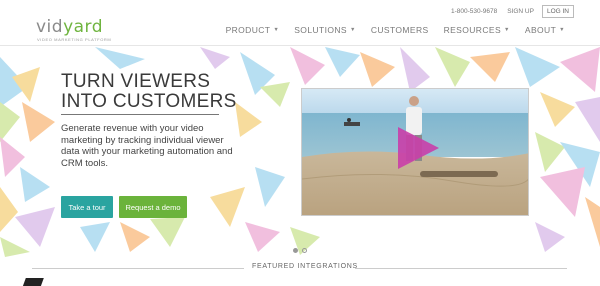  Describe the element at coordinates (540, 30) in the screenshot. I see `nav-about-label: ABOUT` at that location.